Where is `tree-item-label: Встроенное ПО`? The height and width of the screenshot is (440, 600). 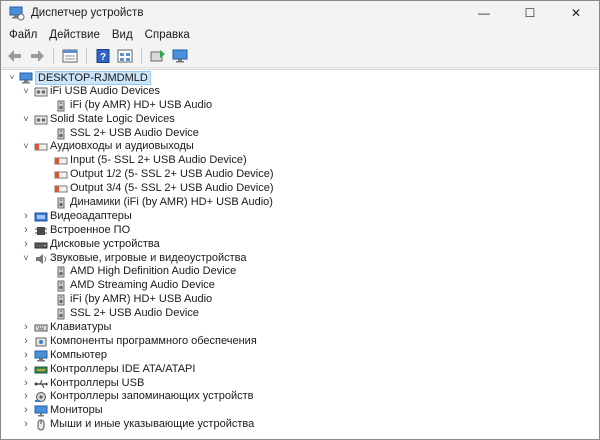
tree-item-label: Встроенное ПО is located at coordinates (90, 229).